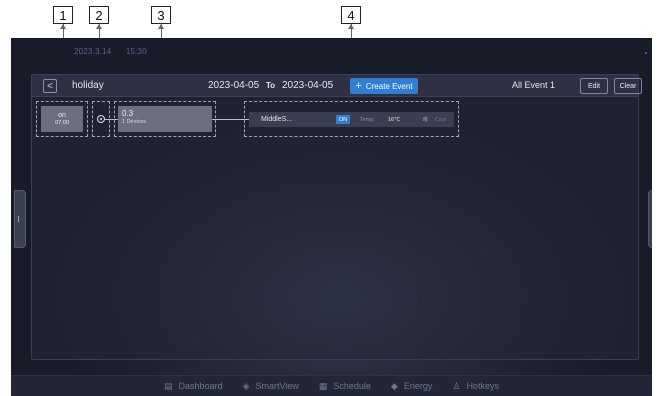 The width and height of the screenshot is (660, 396). What do you see at coordinates (358, 85) in the screenshot?
I see `plus-icon: +` at bounding box center [358, 85].